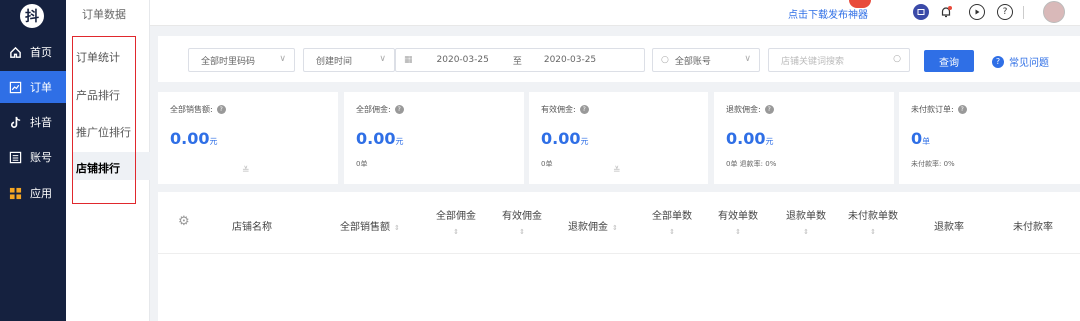 This screenshot has height=321, width=1080. I want to click on nav-item-label: 订单, so click(41, 87).